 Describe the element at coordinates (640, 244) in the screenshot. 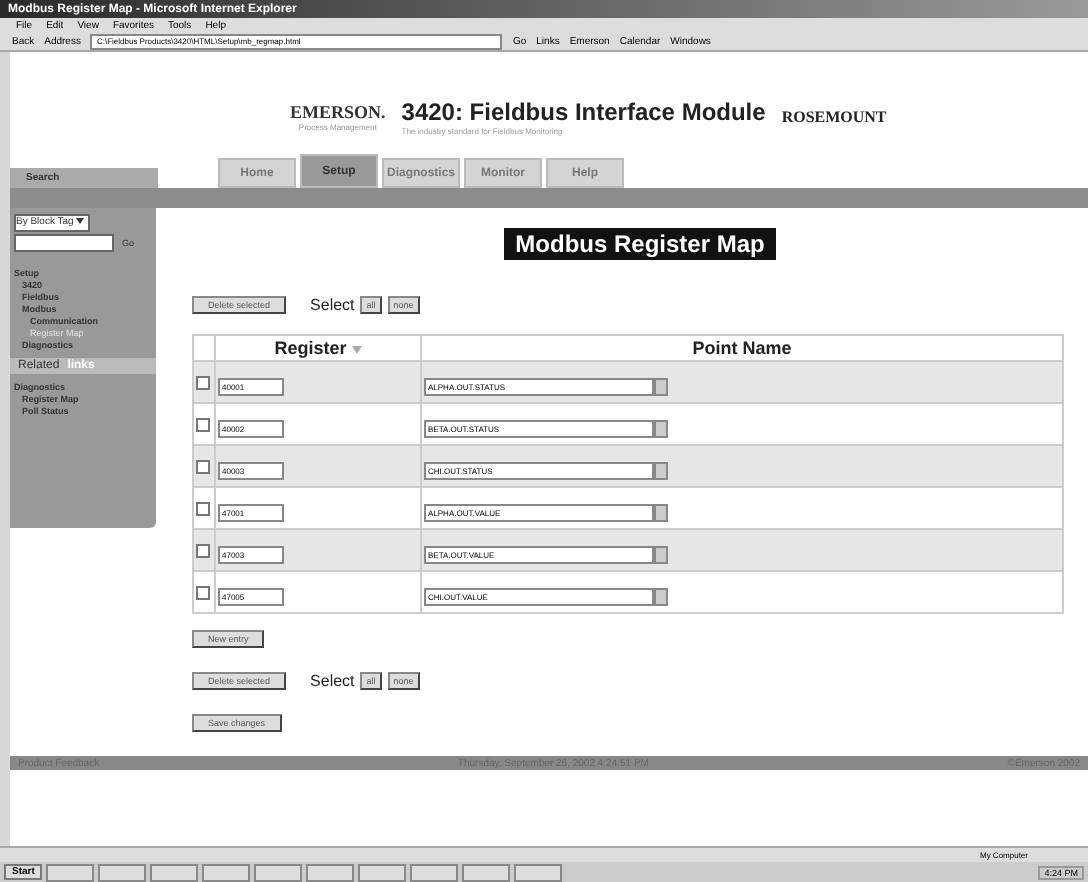

I see `page-title: Modbus Register Map` at that location.